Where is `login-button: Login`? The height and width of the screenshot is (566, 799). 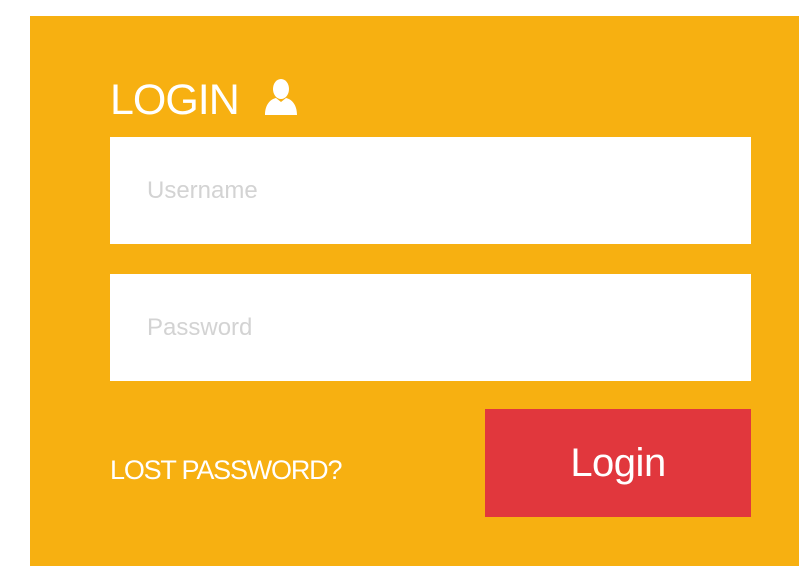 login-button: Login is located at coordinates (618, 463).